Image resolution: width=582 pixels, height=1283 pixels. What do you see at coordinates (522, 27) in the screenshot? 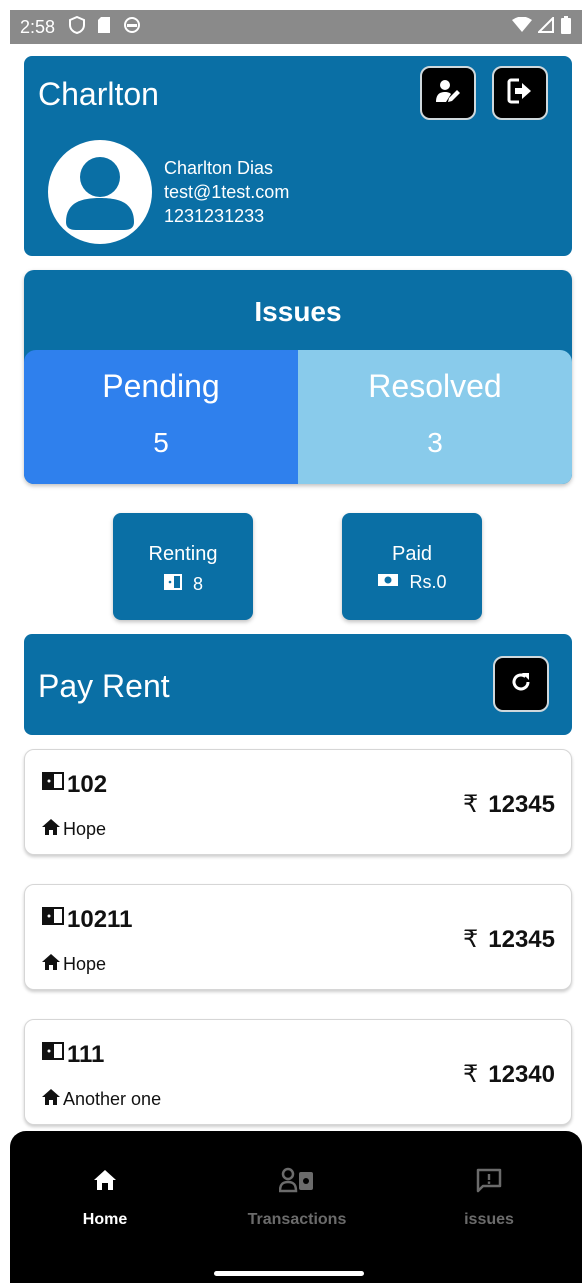
I see `wifi-icon` at bounding box center [522, 27].